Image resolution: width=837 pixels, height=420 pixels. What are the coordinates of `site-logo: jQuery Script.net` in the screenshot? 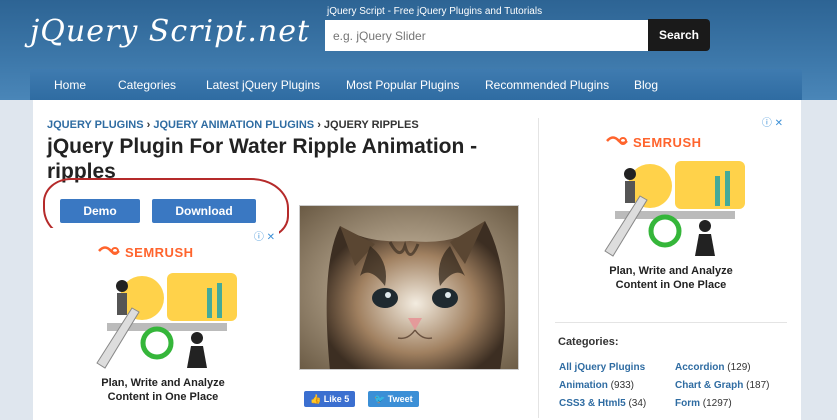 It's located at (170, 31).